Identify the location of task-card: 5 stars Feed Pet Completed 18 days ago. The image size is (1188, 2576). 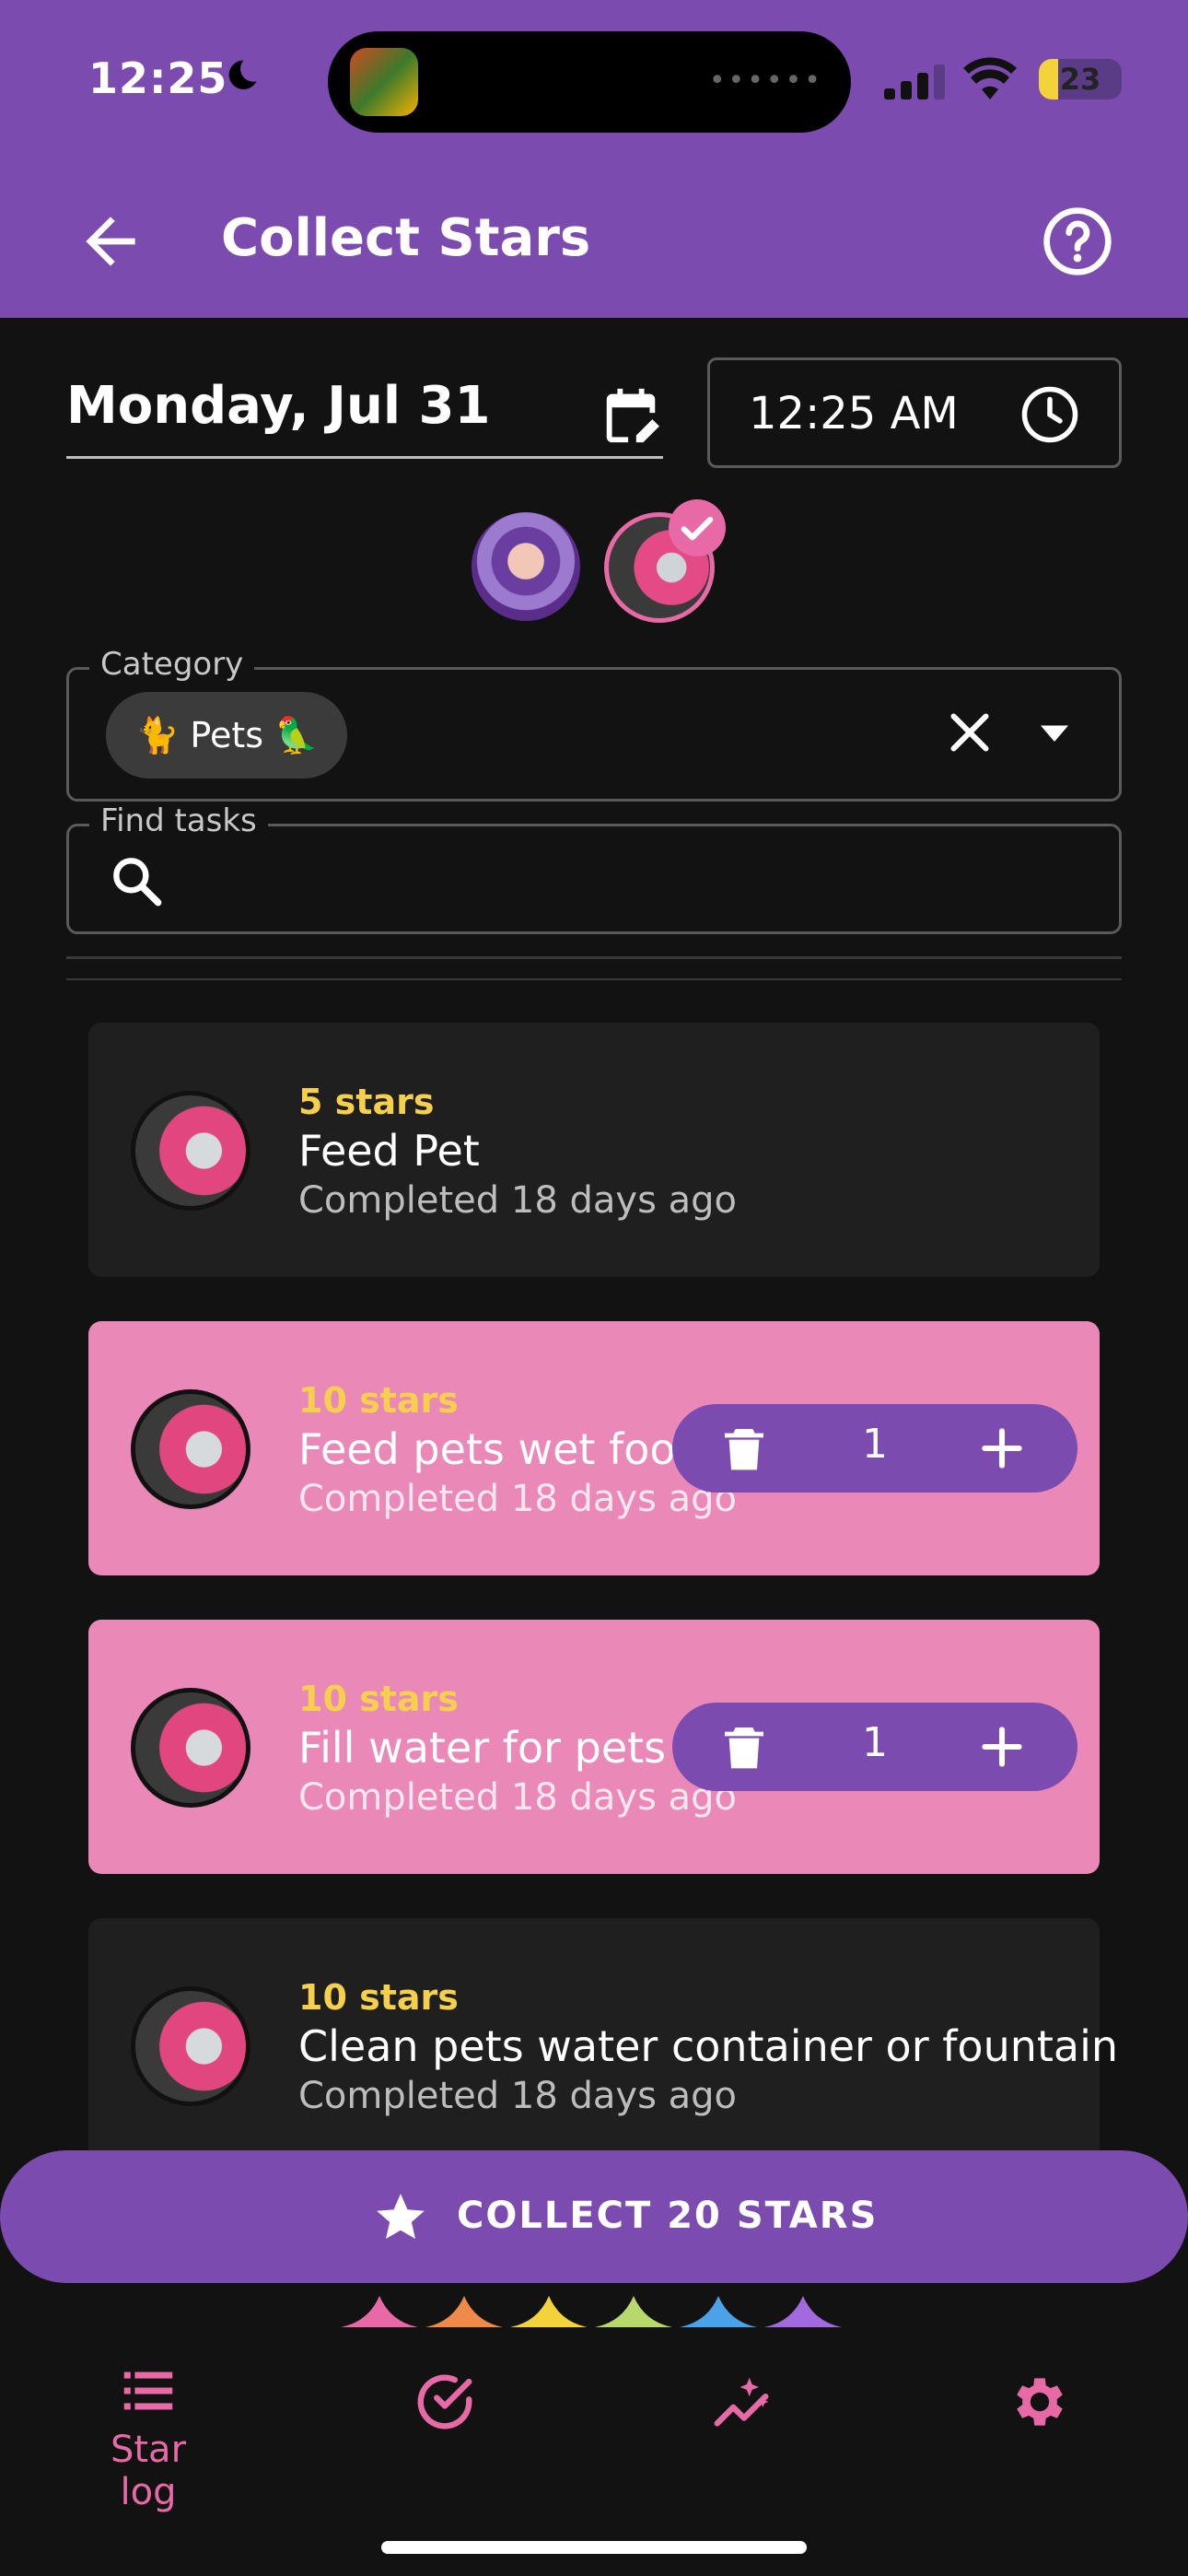
(594, 1150).